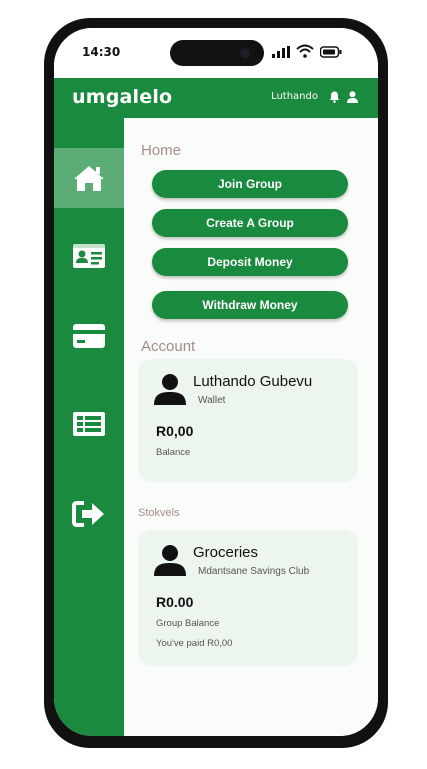 This screenshot has height=769, width=427. Describe the element at coordinates (305, 51) in the screenshot. I see `wifi-icon` at that location.